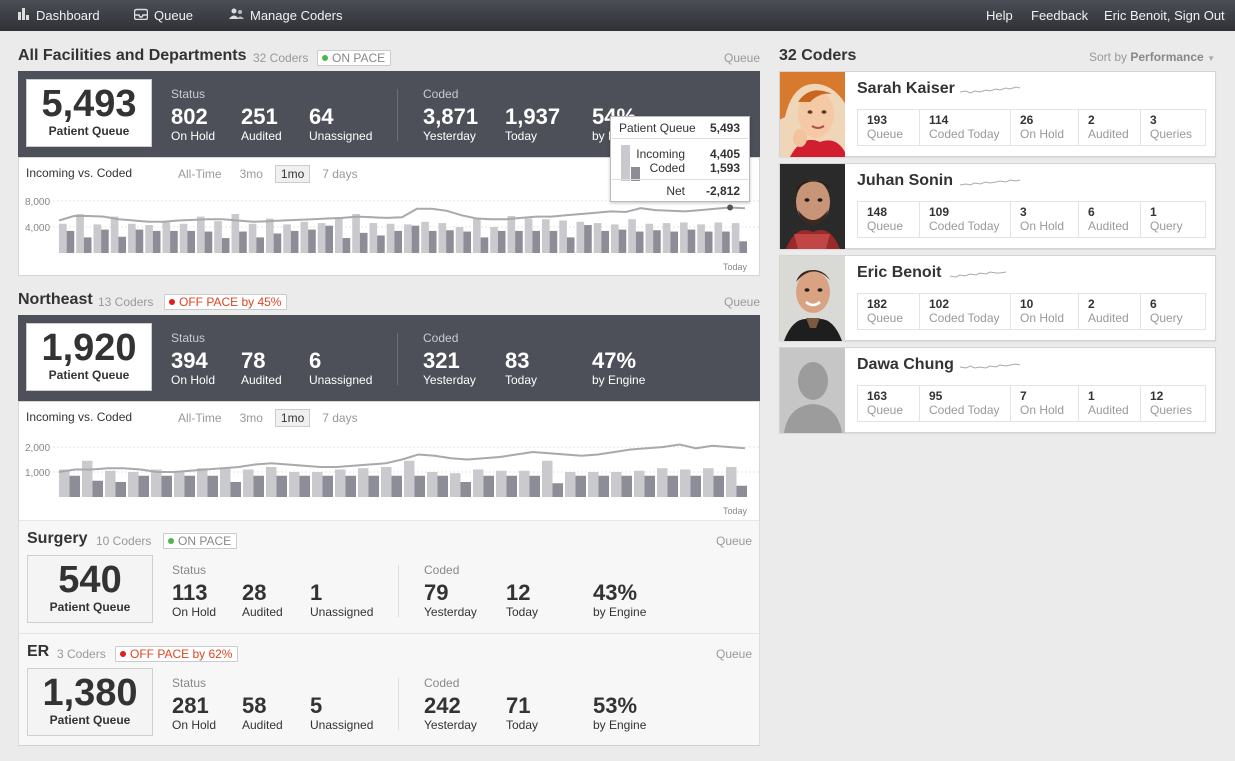 This screenshot has height=761, width=1235. Describe the element at coordinates (449, 136) in the screenshot. I see `stat-label: Yesterday` at that location.